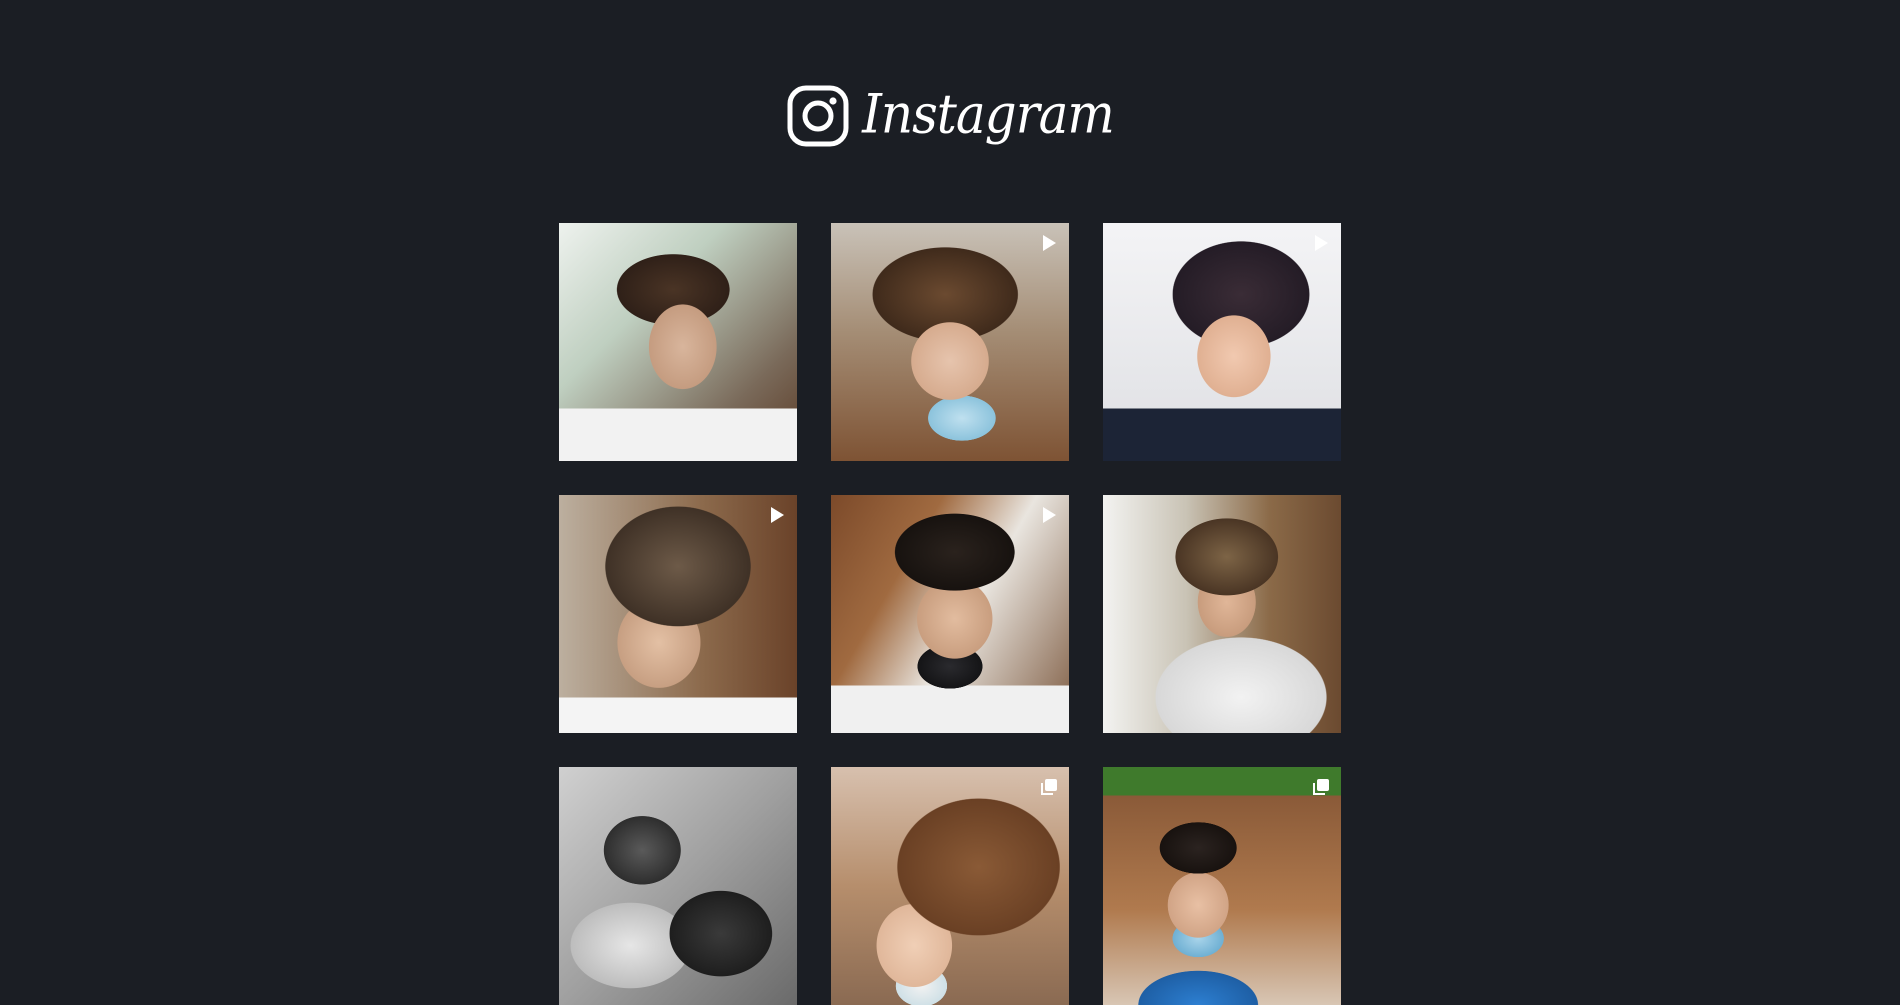  I want to click on instagram-header: Instagram, so click(950, 116).